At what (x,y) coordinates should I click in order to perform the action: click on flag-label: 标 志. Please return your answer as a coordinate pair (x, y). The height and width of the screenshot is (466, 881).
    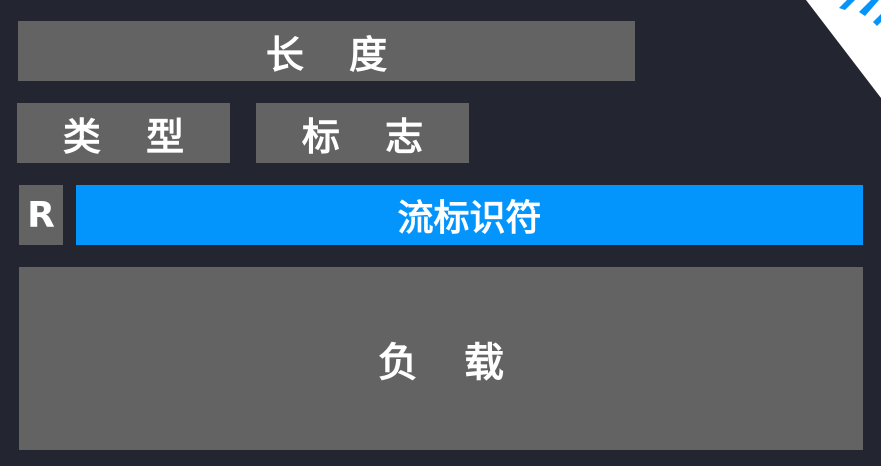
    Looking at the image, I should click on (370, 136).